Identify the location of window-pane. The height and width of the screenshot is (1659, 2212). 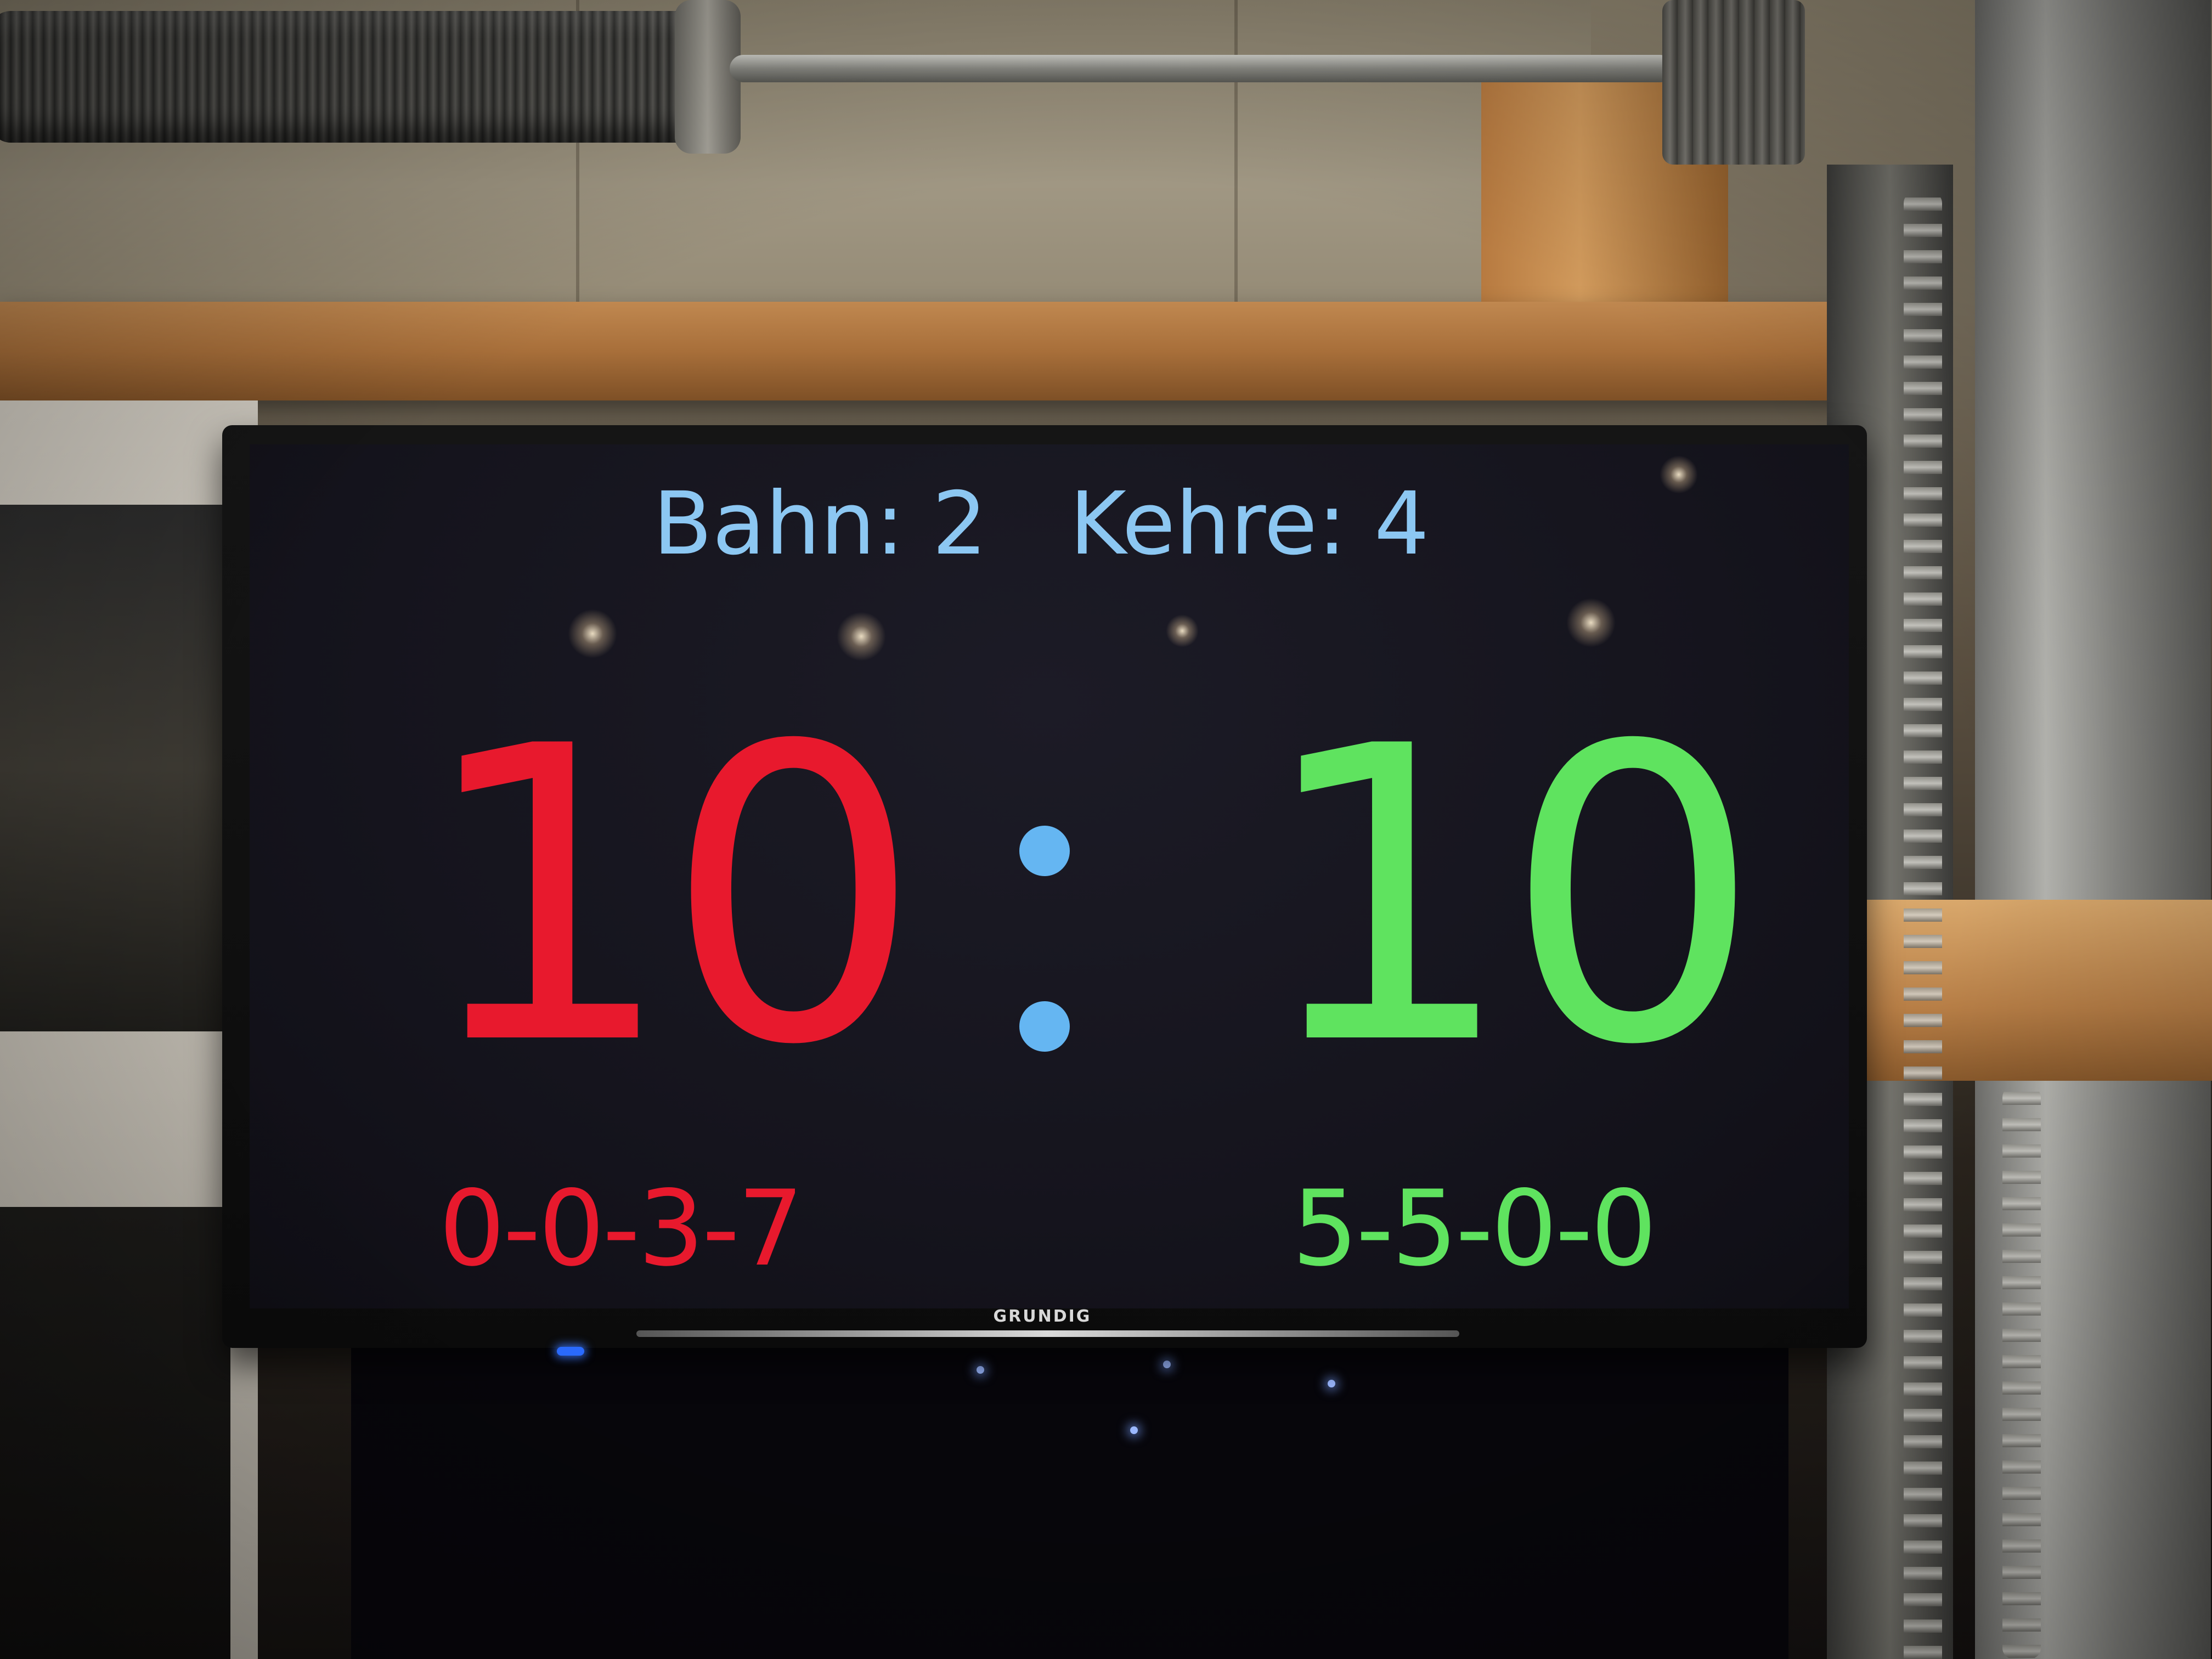
(118, 768).